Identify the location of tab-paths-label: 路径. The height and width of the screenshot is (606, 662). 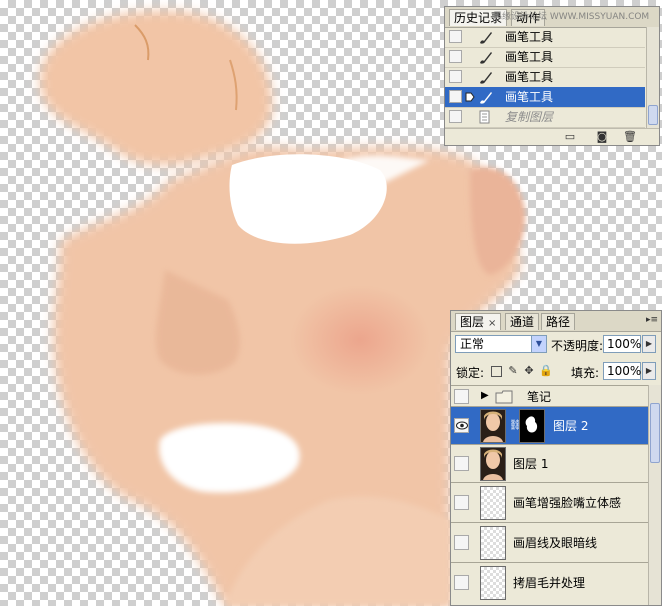
(558, 322).